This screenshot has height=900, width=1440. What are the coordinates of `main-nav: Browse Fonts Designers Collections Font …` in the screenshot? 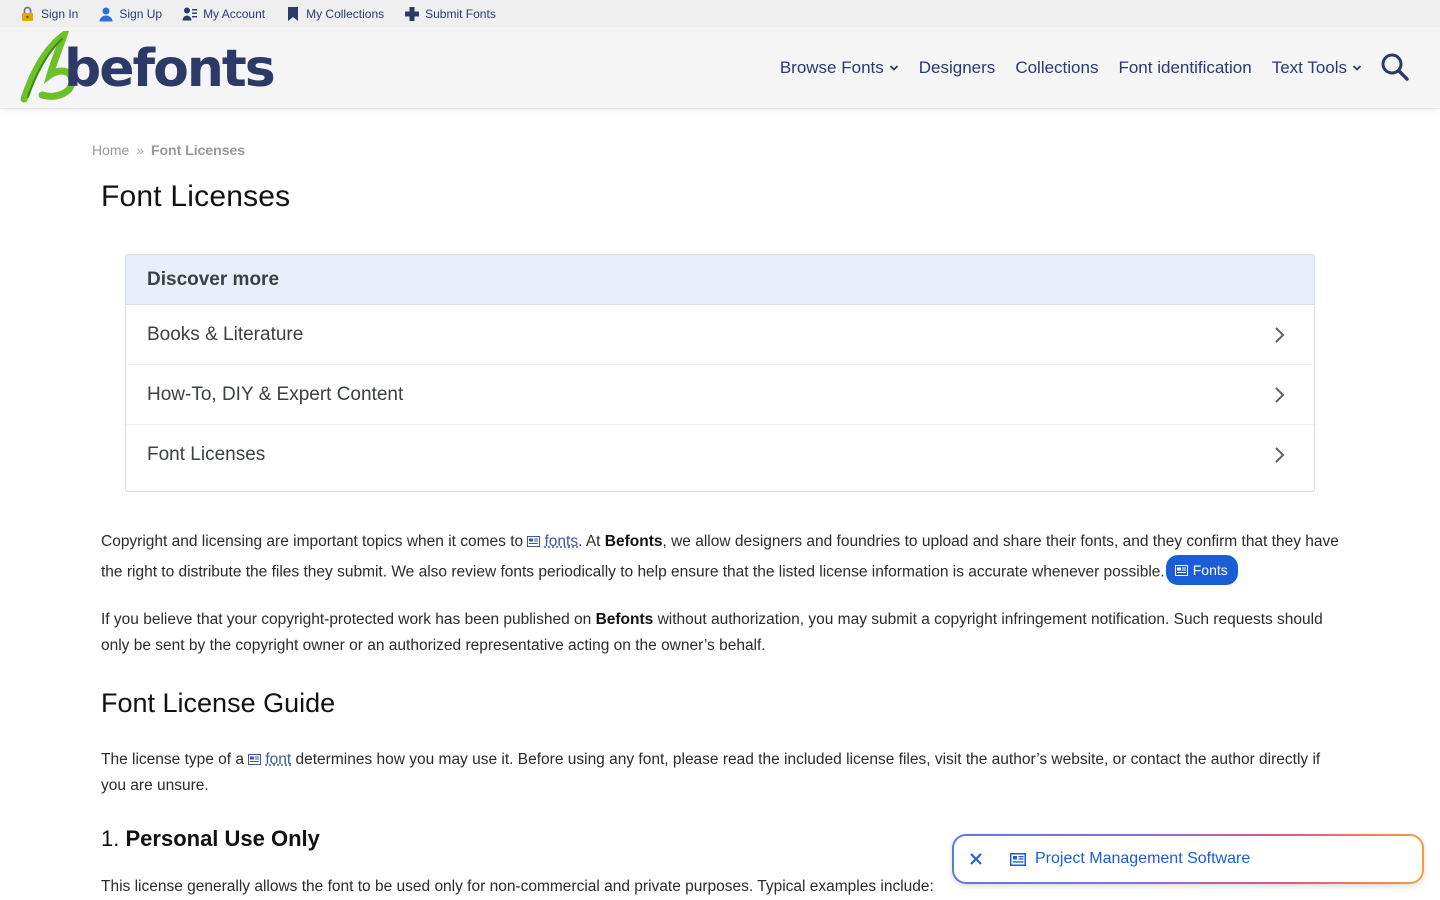 It's located at (1061, 68).